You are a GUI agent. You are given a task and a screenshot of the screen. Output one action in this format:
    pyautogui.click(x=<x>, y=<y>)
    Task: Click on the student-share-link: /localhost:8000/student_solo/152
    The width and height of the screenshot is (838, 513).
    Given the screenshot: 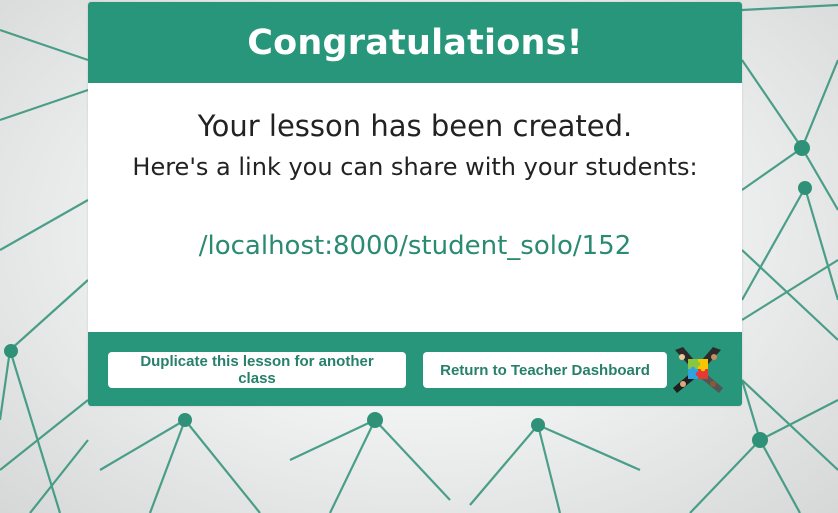 What is the action you would take?
    pyautogui.click(x=415, y=246)
    